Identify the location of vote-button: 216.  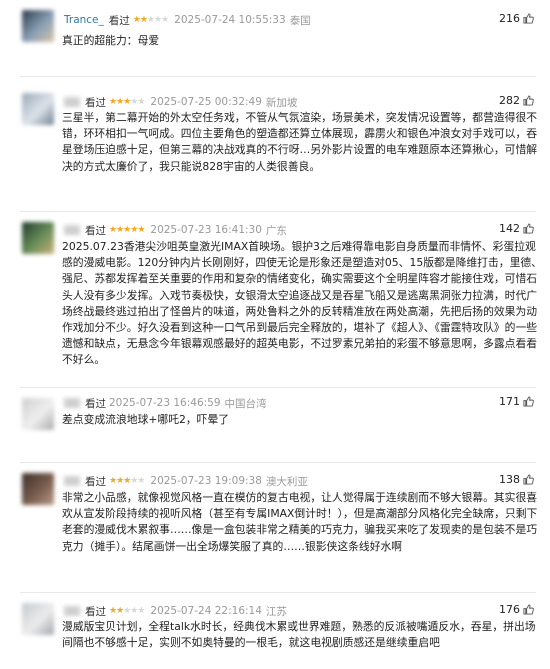
(516, 18).